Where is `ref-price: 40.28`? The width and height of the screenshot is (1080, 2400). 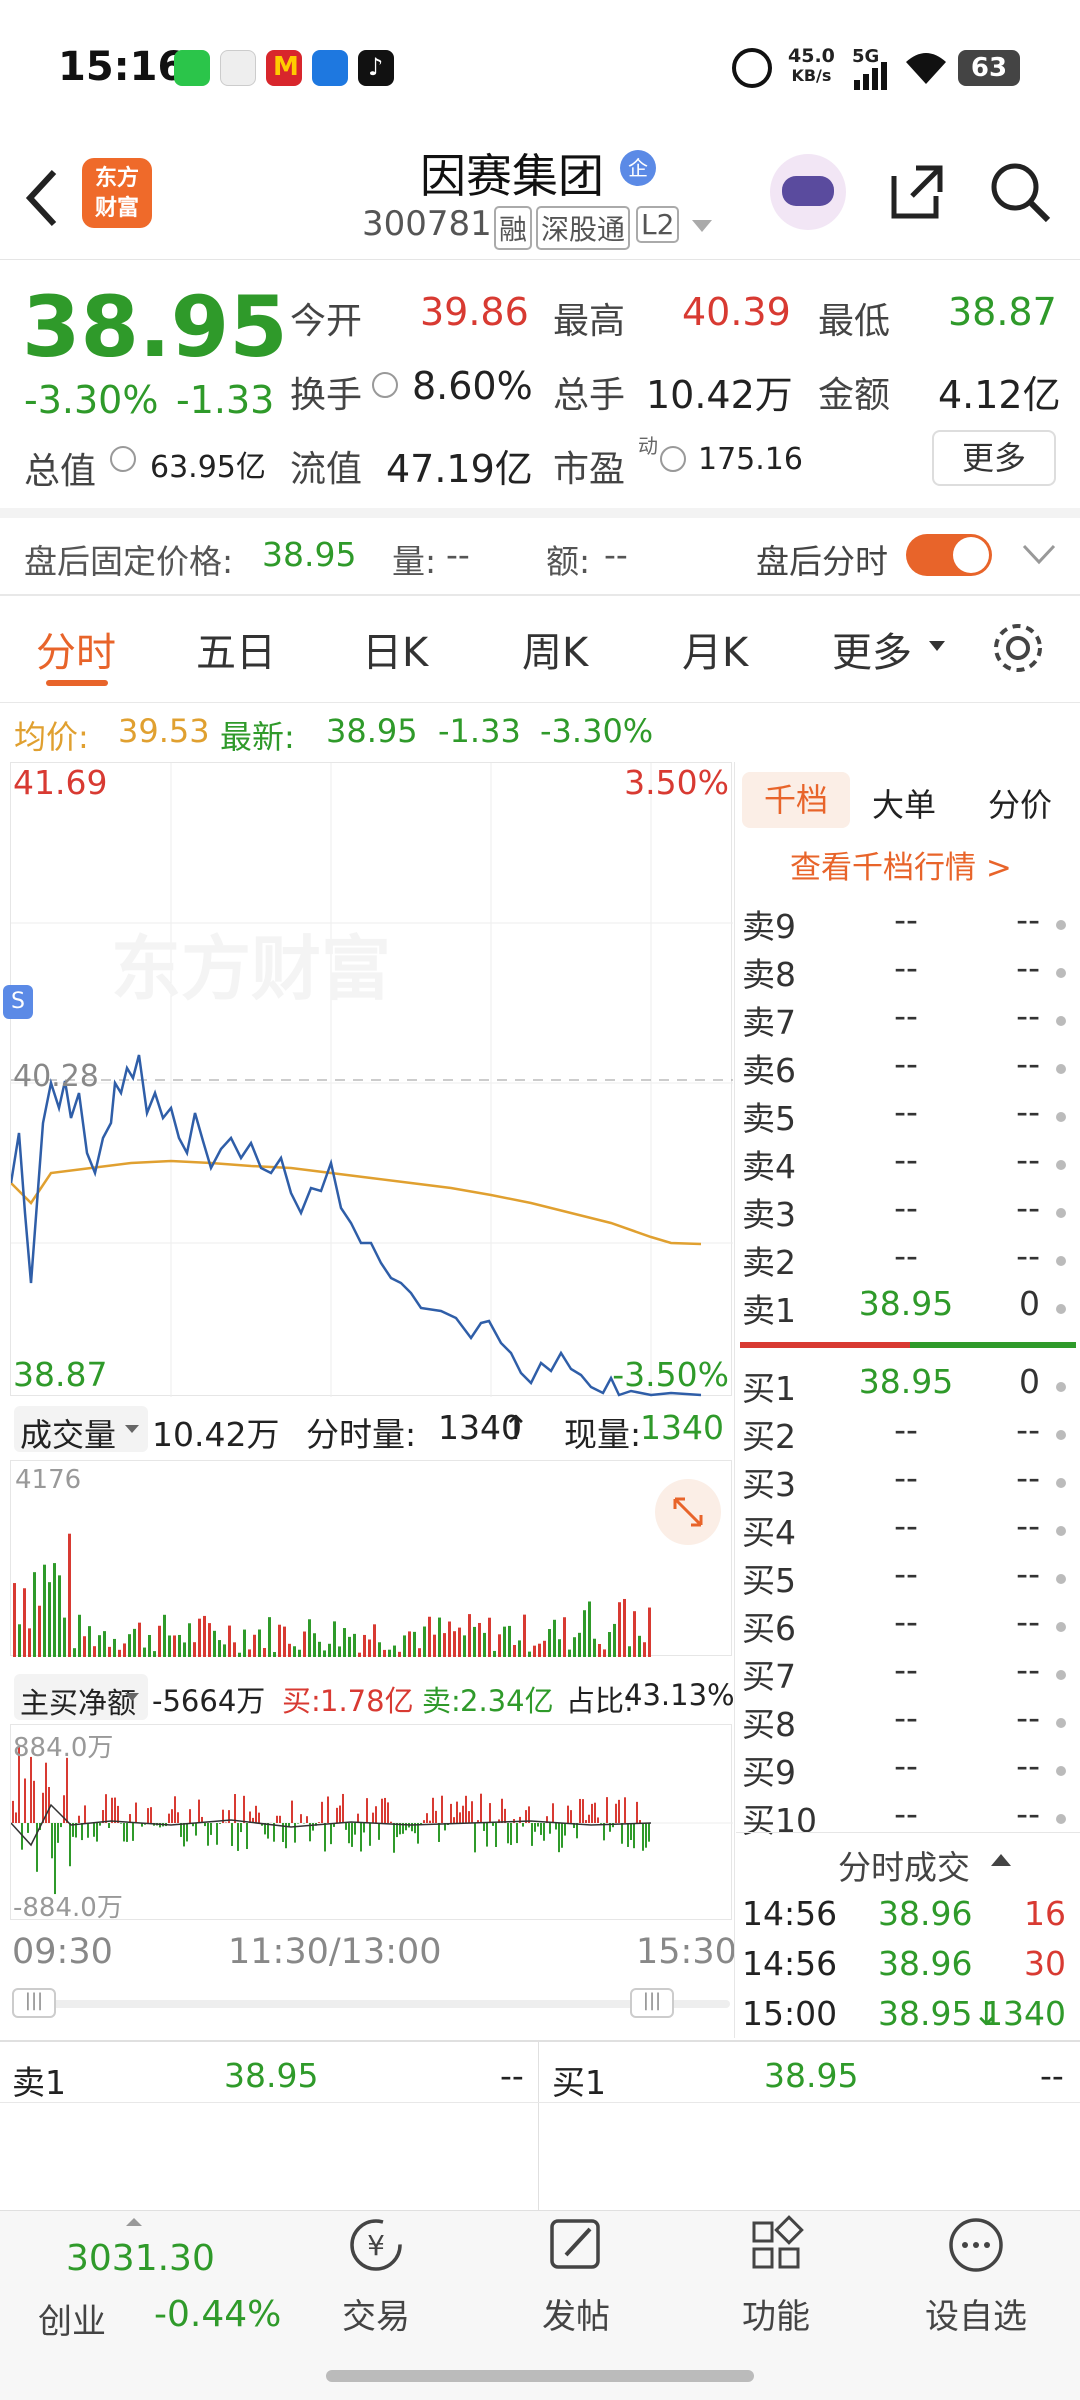
ref-price: 40.28 is located at coordinates (56, 1076).